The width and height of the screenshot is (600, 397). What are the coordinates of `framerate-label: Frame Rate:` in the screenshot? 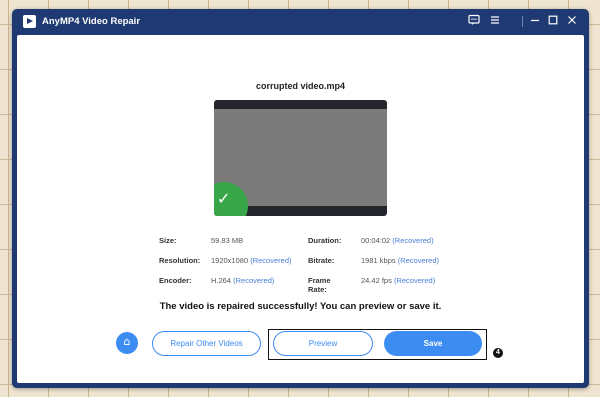 It's located at (319, 285).